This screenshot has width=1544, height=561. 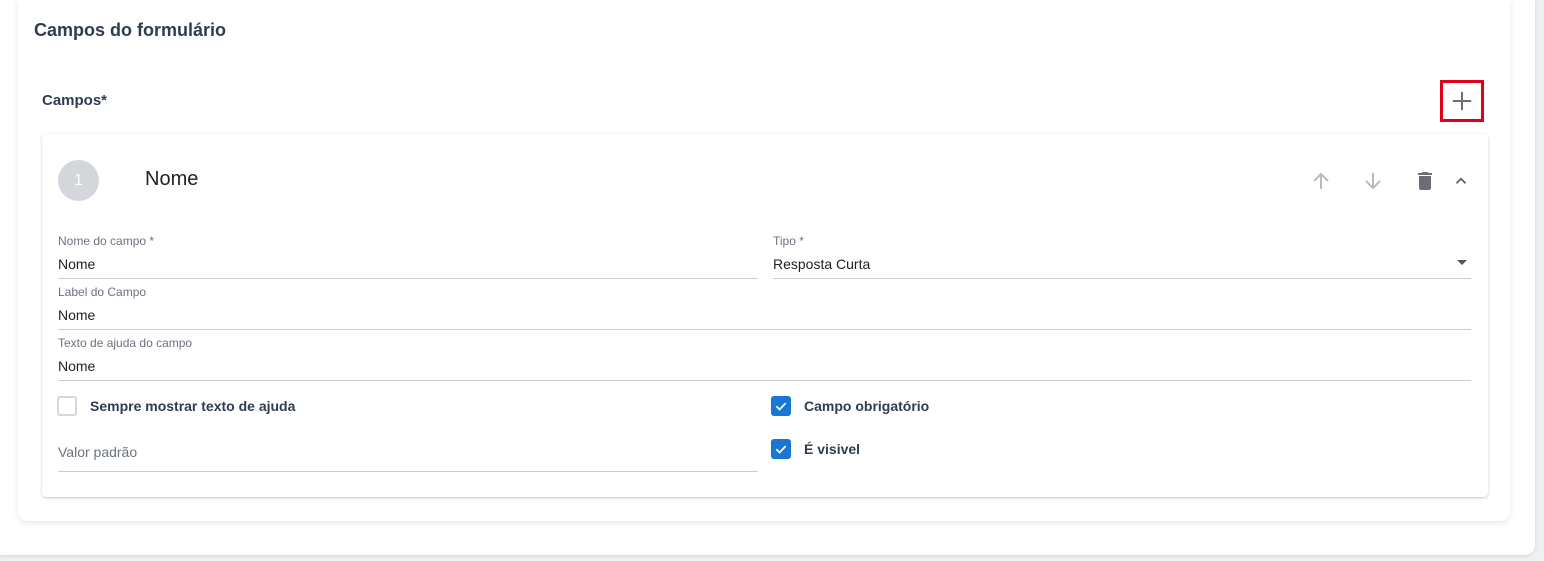 I want to click on field-label-value: Nome, so click(x=764, y=318).